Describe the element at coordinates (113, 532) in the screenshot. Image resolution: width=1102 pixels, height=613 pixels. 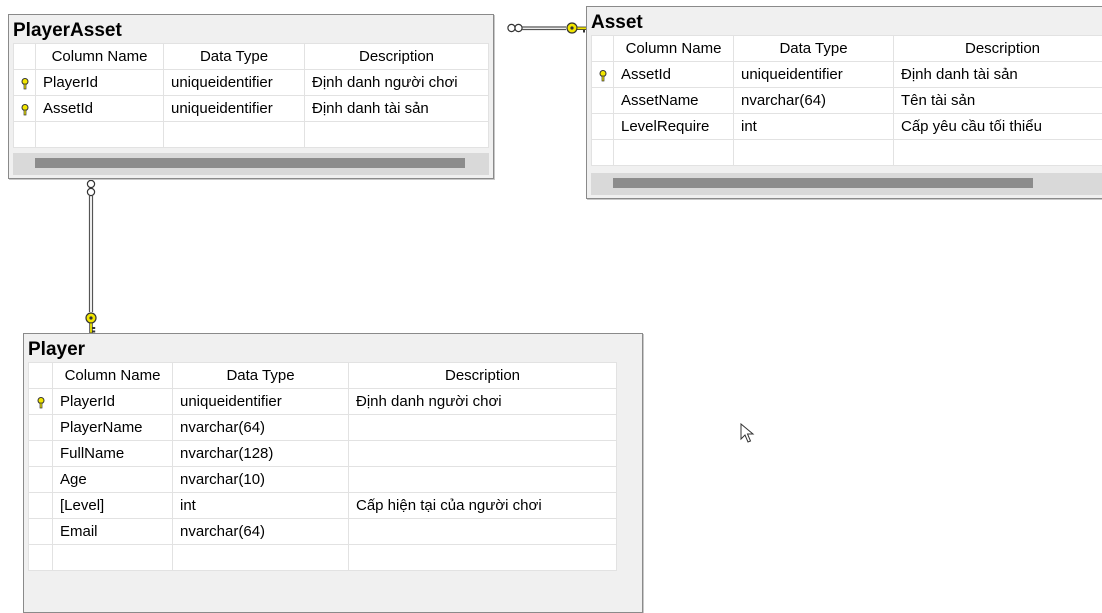
I see `column-name-cell: Email` at that location.